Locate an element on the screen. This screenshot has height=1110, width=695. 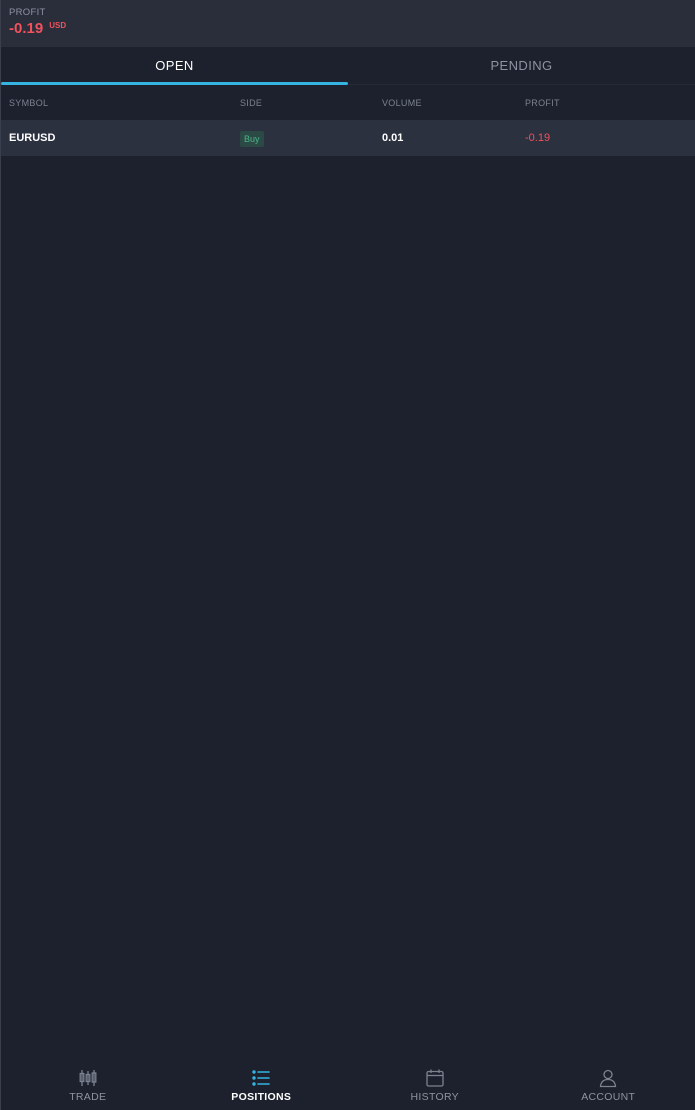
positions-tabs: OPEN PENDING is located at coordinates (348, 66).